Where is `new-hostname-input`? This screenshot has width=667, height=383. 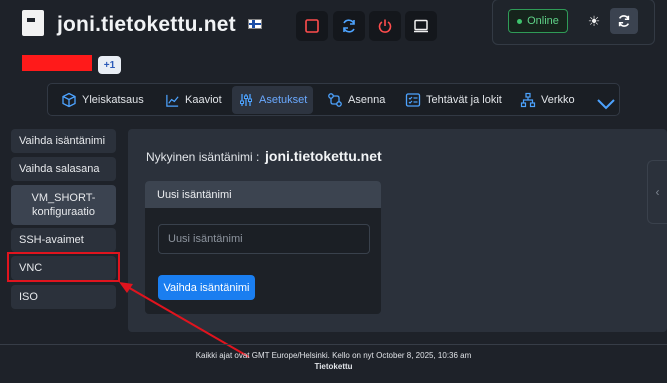
new-hostname-input is located at coordinates (264, 239).